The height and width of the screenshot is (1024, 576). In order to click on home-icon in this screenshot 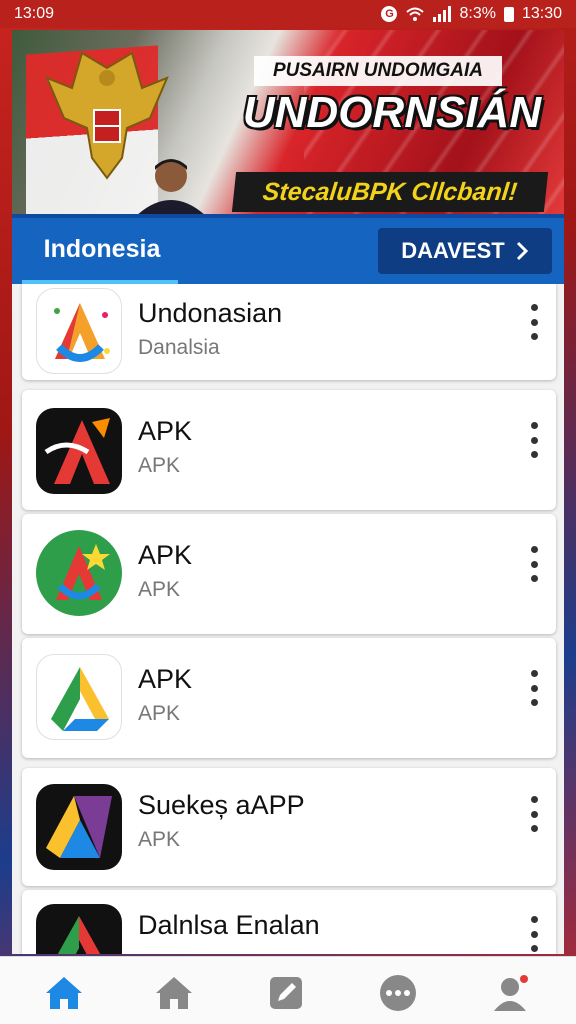, I will do `click(64, 993)`.